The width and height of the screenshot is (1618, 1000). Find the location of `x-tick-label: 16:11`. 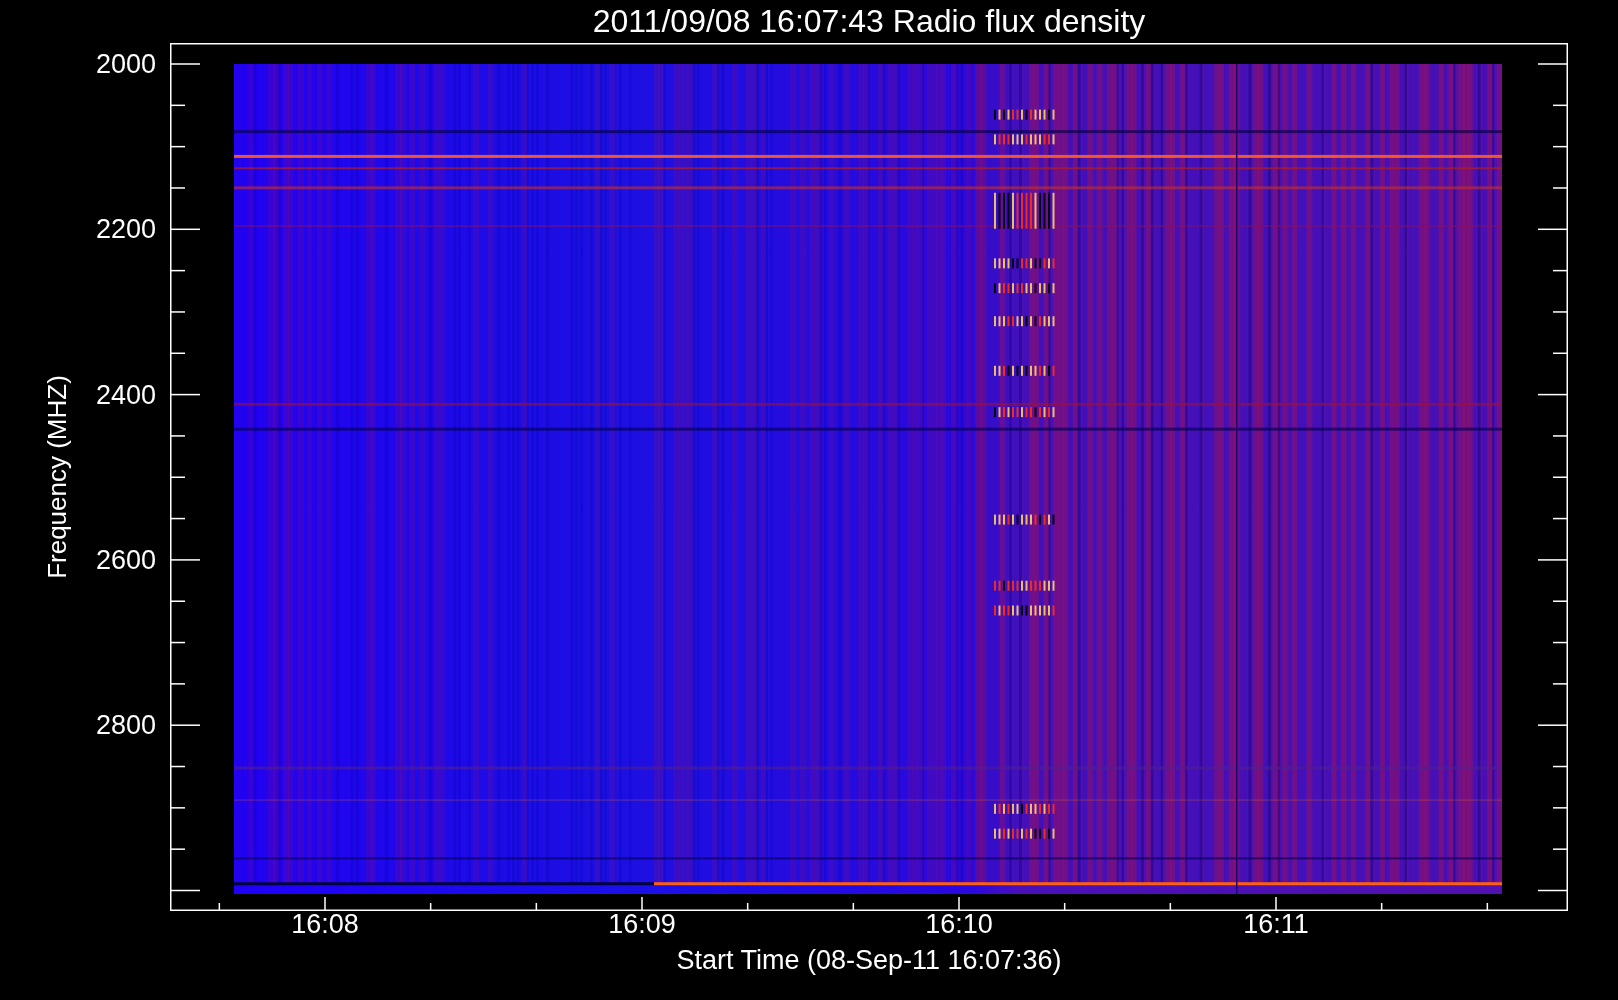

x-tick-label: 16:11 is located at coordinates (1276, 924).